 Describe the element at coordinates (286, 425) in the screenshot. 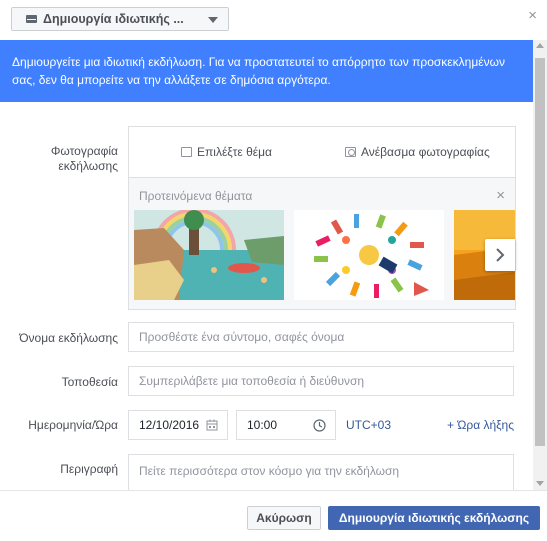

I see `time-input: 10:00` at that location.